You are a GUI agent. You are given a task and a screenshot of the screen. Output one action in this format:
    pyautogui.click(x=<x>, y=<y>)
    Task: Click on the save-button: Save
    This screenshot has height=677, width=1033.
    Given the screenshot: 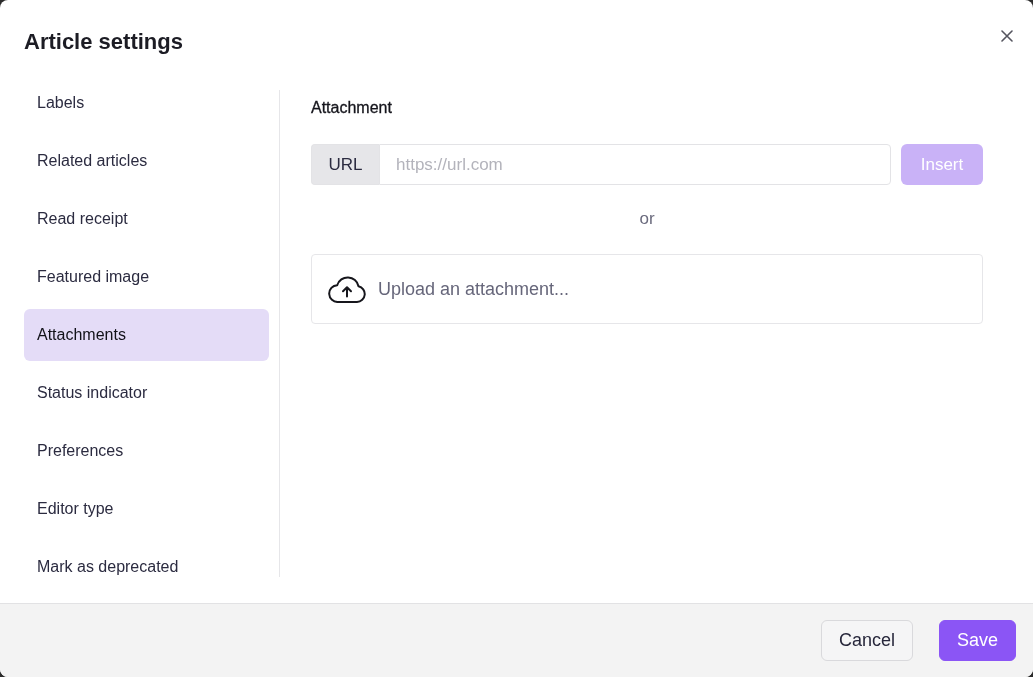 What is the action you would take?
    pyautogui.click(x=977, y=640)
    